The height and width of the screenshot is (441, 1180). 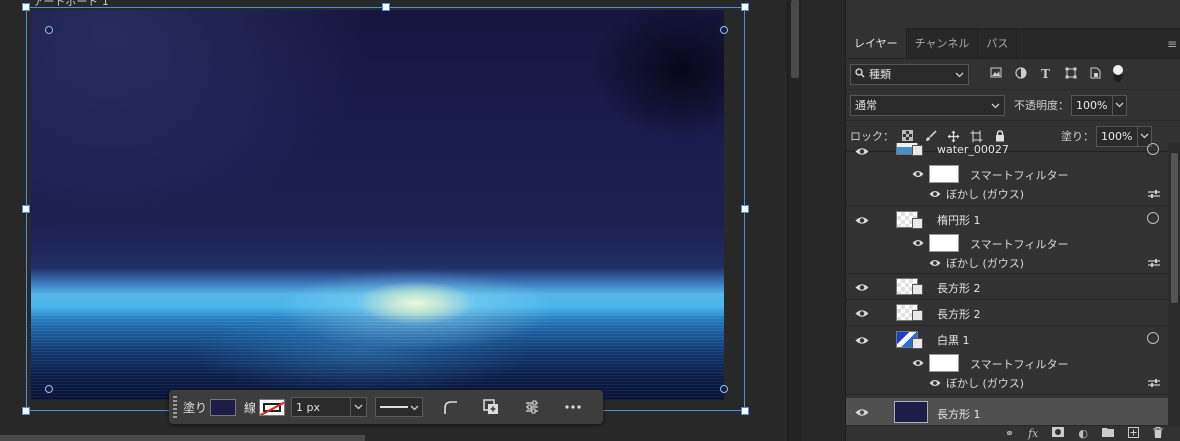 I want to click on lock-all-icon, so click(x=999, y=136).